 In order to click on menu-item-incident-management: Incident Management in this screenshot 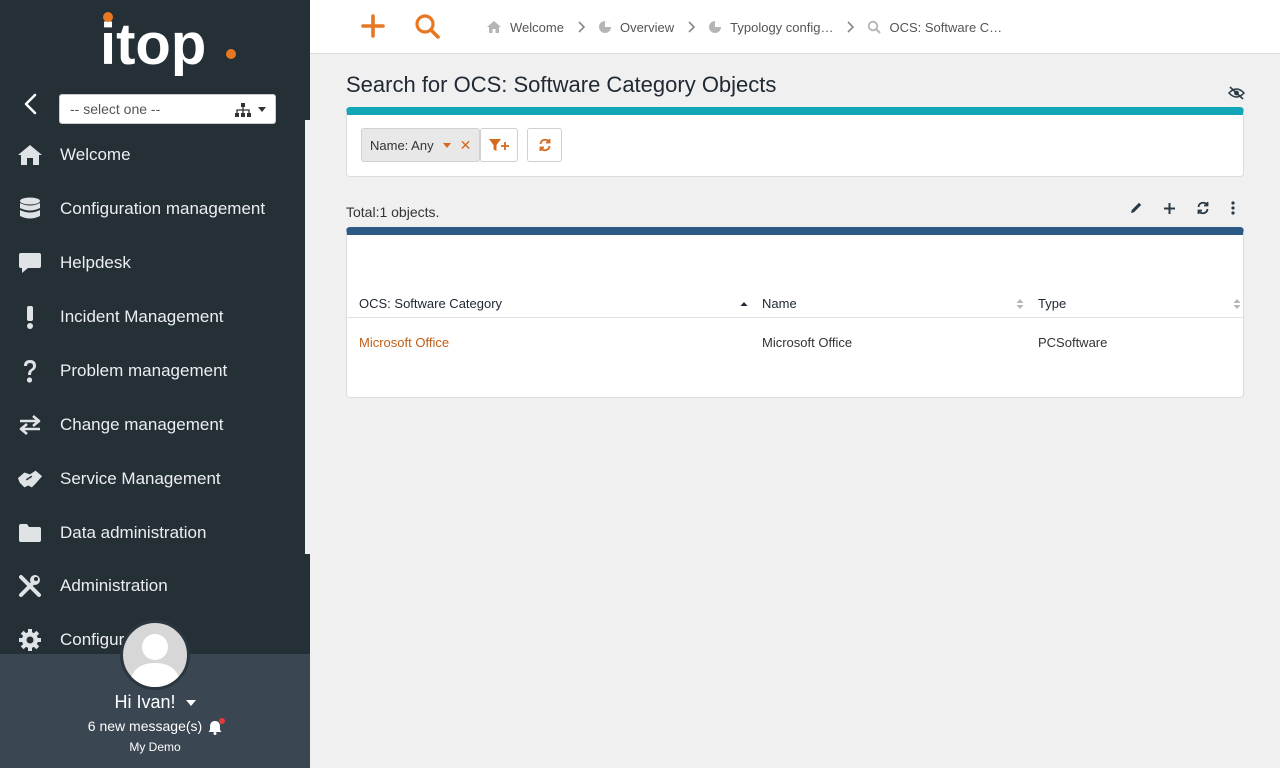, I will do `click(152, 317)`.